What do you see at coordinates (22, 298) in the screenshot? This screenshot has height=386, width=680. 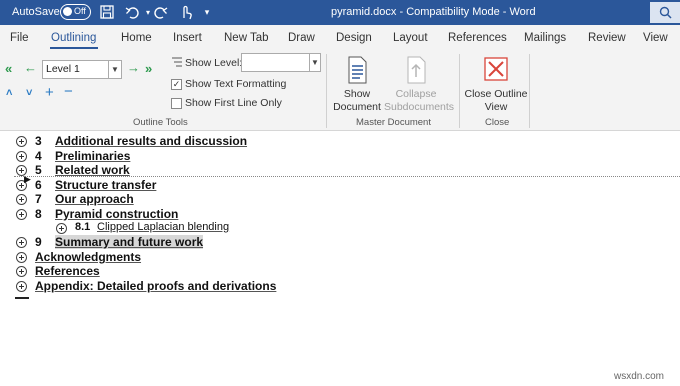 I see `end-of-document-mark` at bounding box center [22, 298].